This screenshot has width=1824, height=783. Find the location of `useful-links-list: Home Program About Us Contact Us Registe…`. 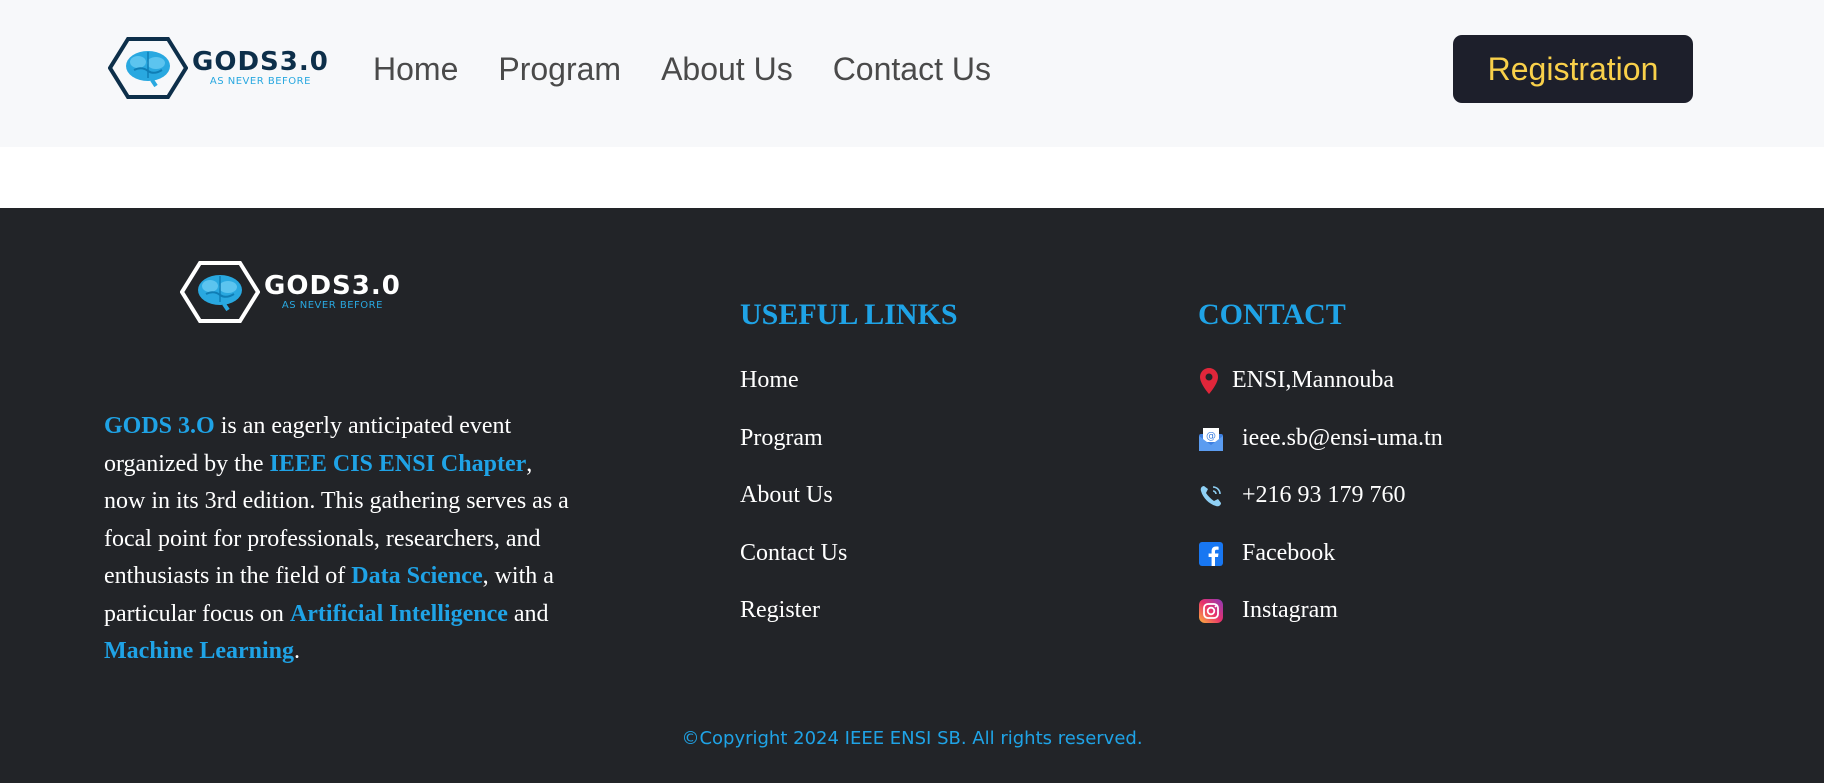

useful-links-list: Home Program About Us Contact Us Registe… is located at coordinates (793, 510).